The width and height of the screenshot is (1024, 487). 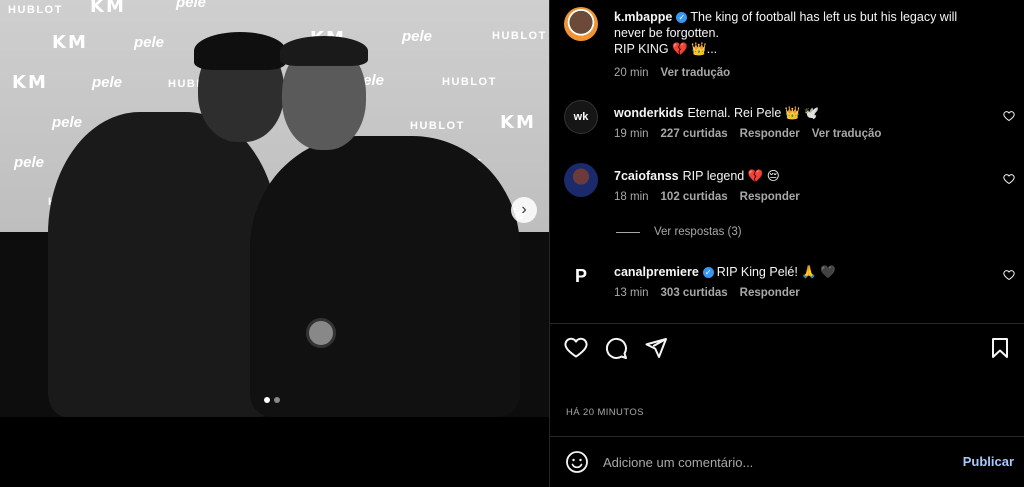 What do you see at coordinates (731, 176) in the screenshot?
I see `comment-text: RIP legend 💔 😔` at bounding box center [731, 176].